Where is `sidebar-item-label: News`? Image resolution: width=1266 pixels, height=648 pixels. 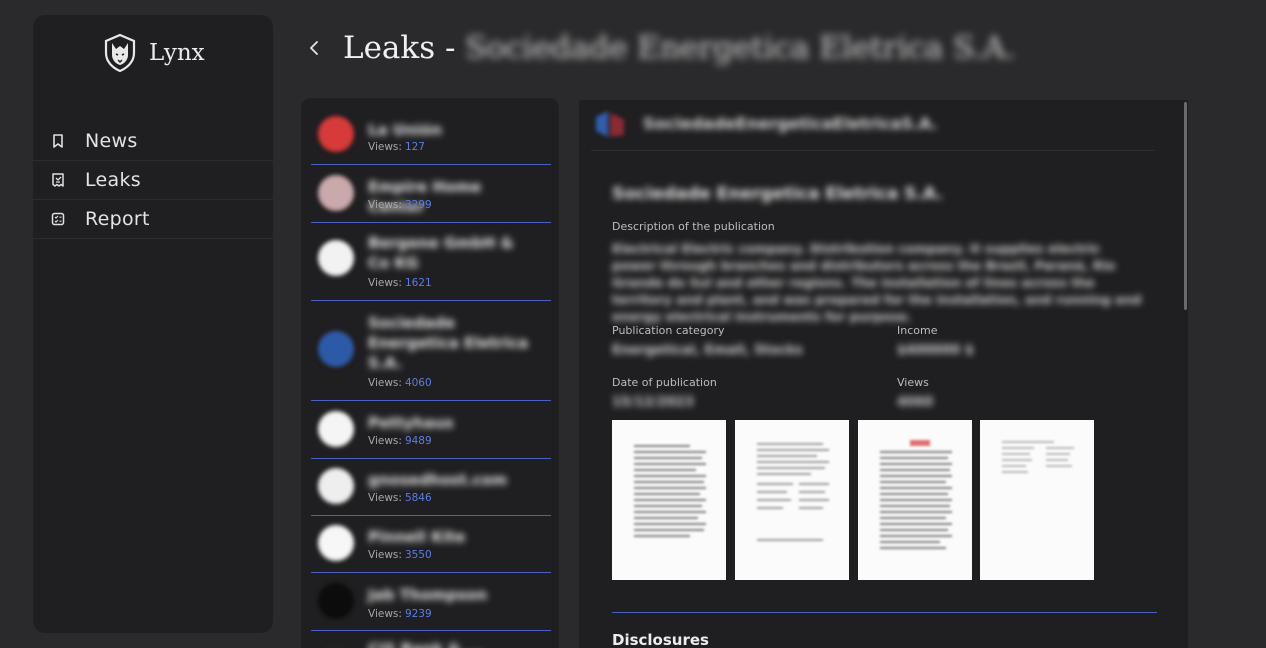 sidebar-item-label: News is located at coordinates (111, 141).